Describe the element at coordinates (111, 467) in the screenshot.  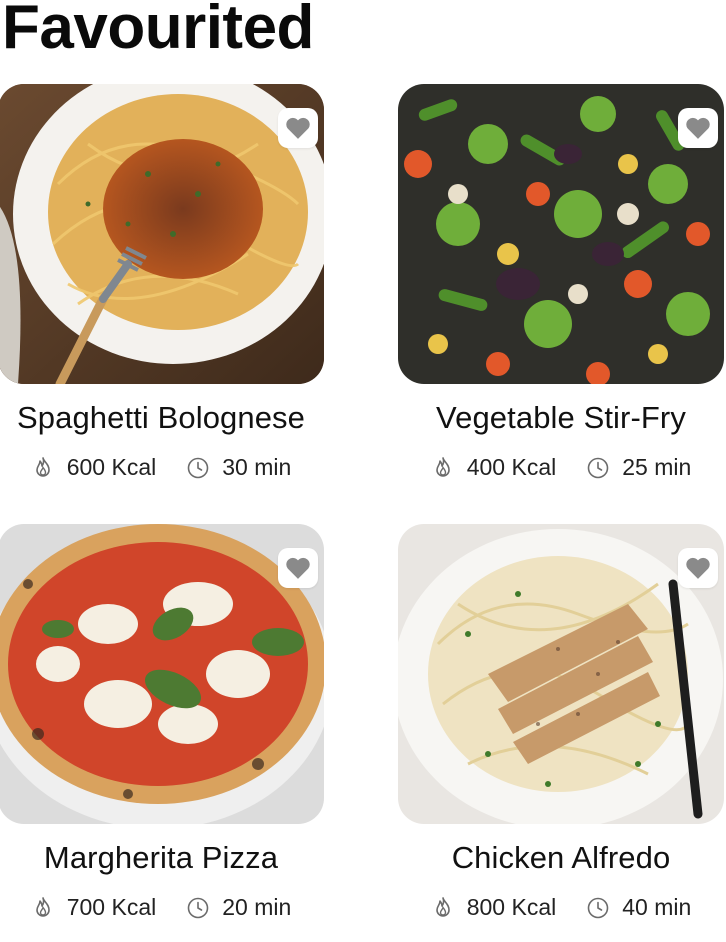
I see `calories-value: 600 Kcal` at that location.